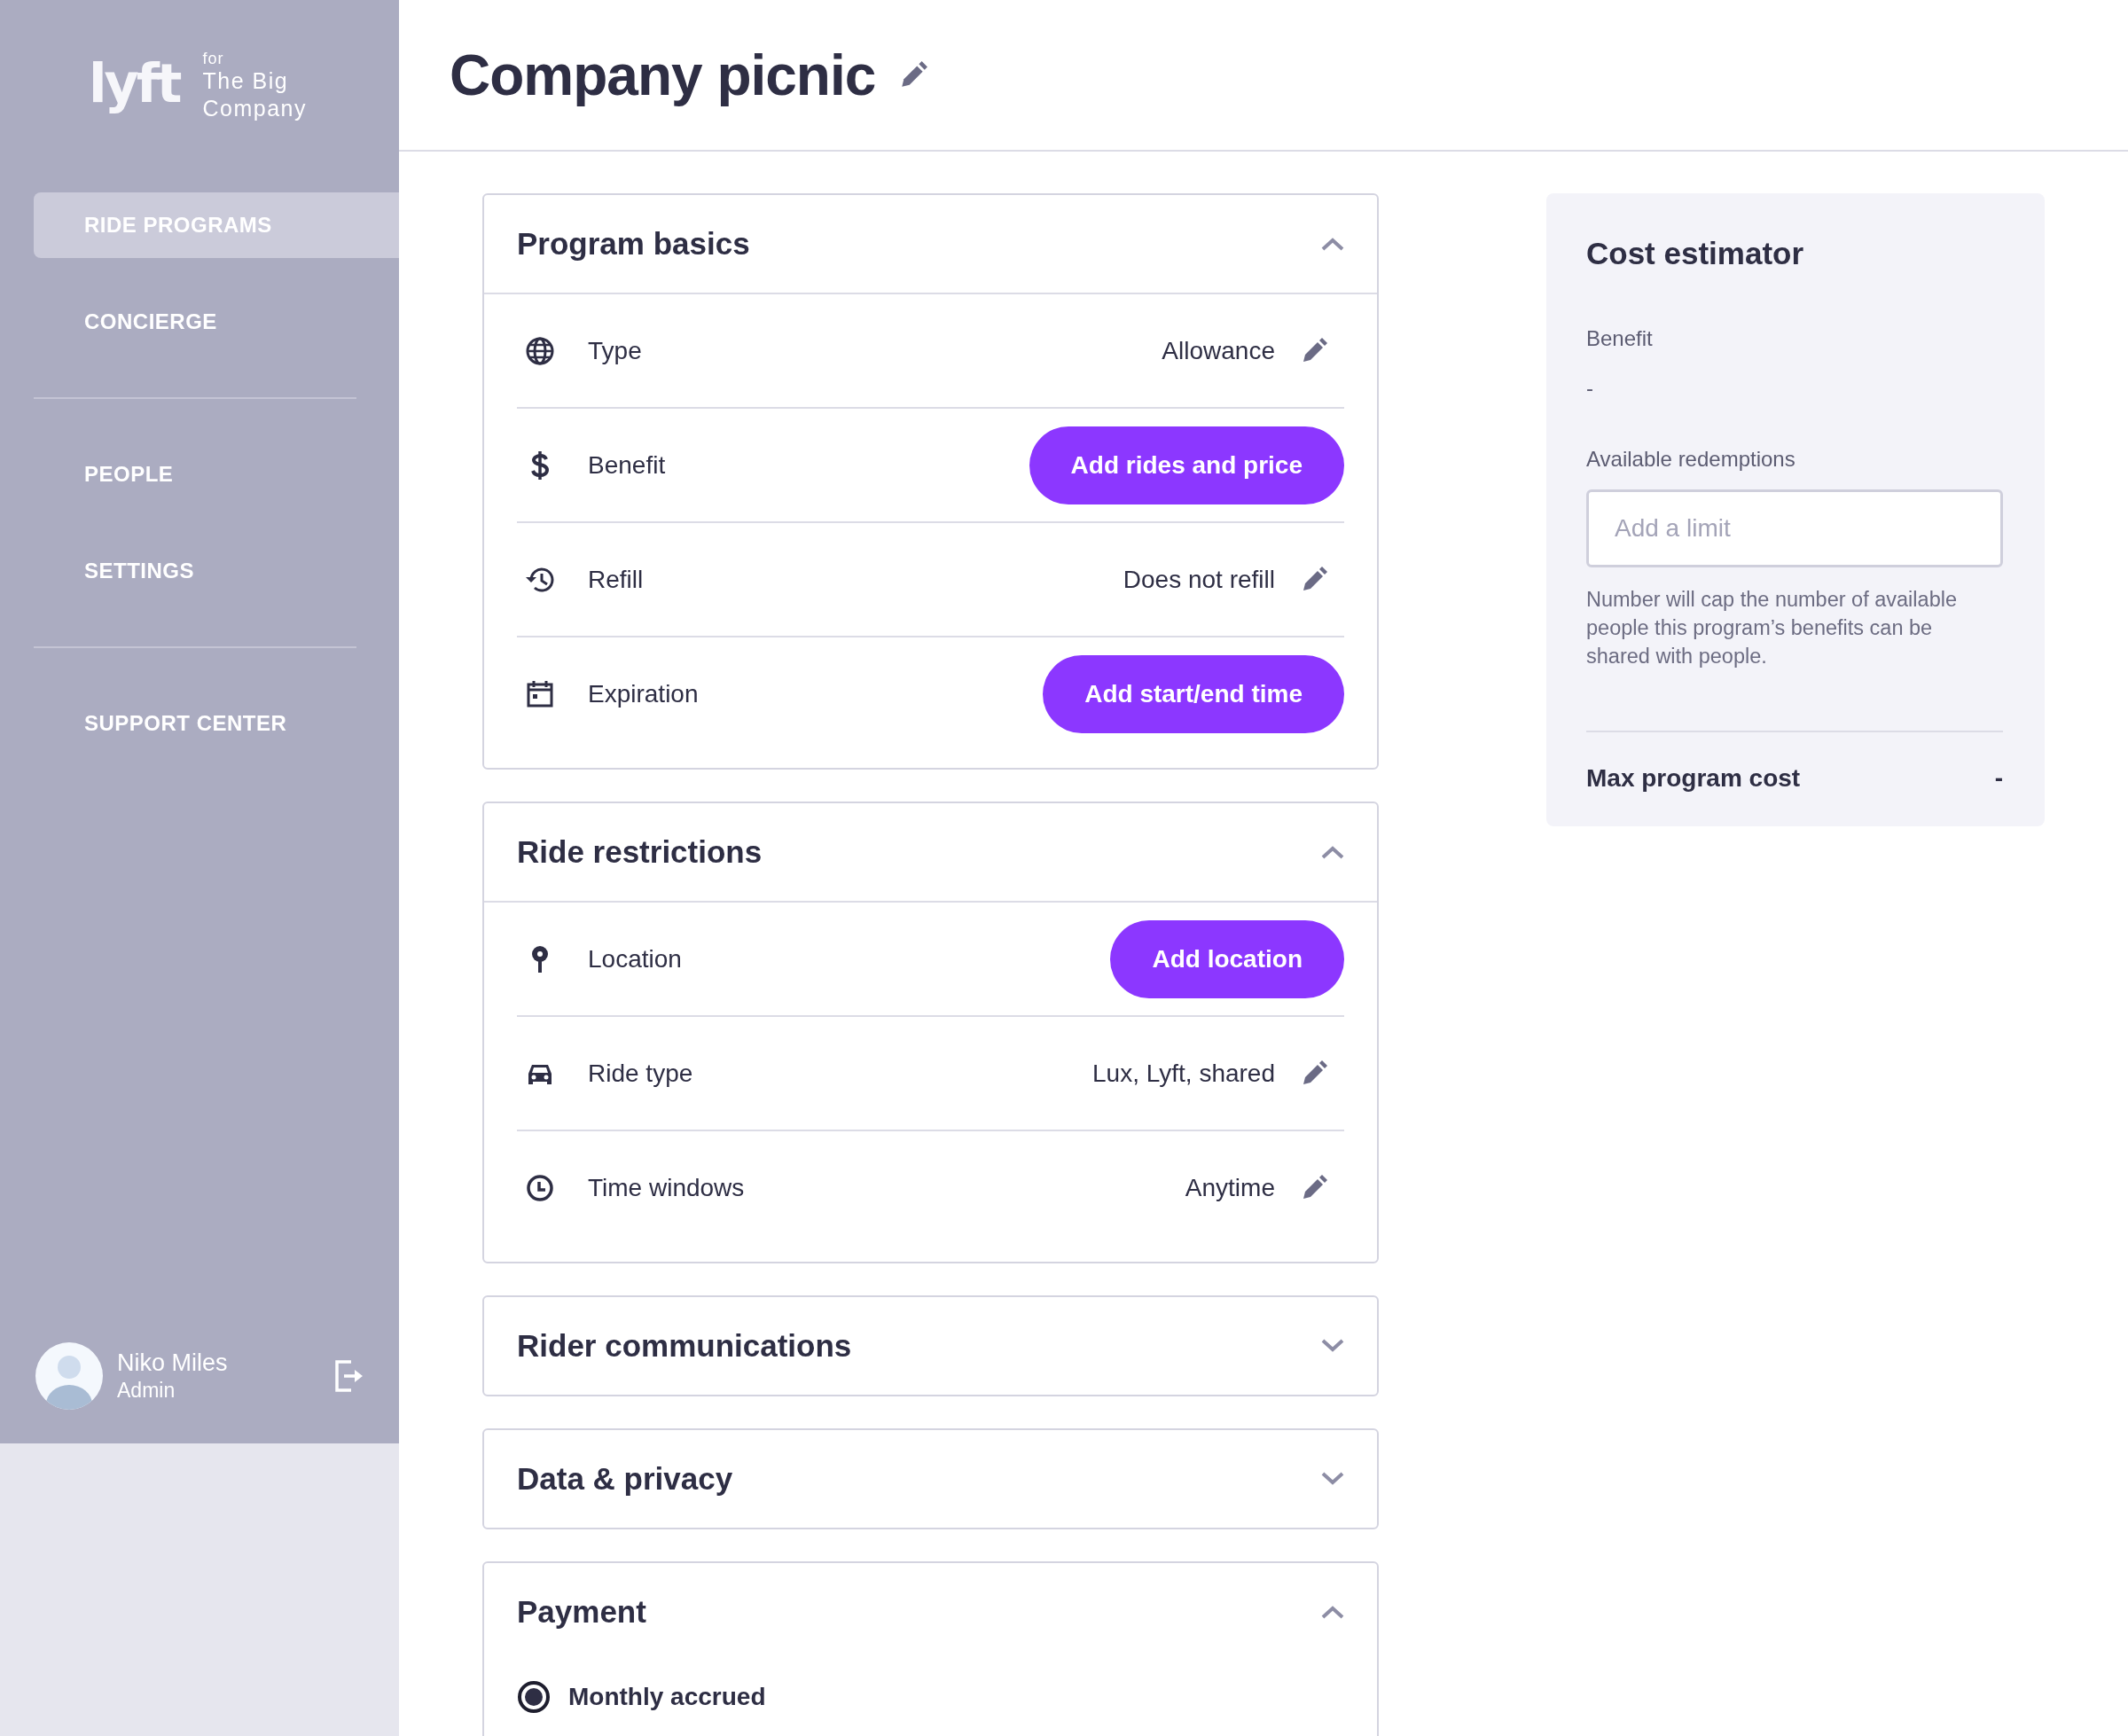 The height and width of the screenshot is (1736, 2128). What do you see at coordinates (640, 852) in the screenshot?
I see `section-title: Ride restrictions` at bounding box center [640, 852].